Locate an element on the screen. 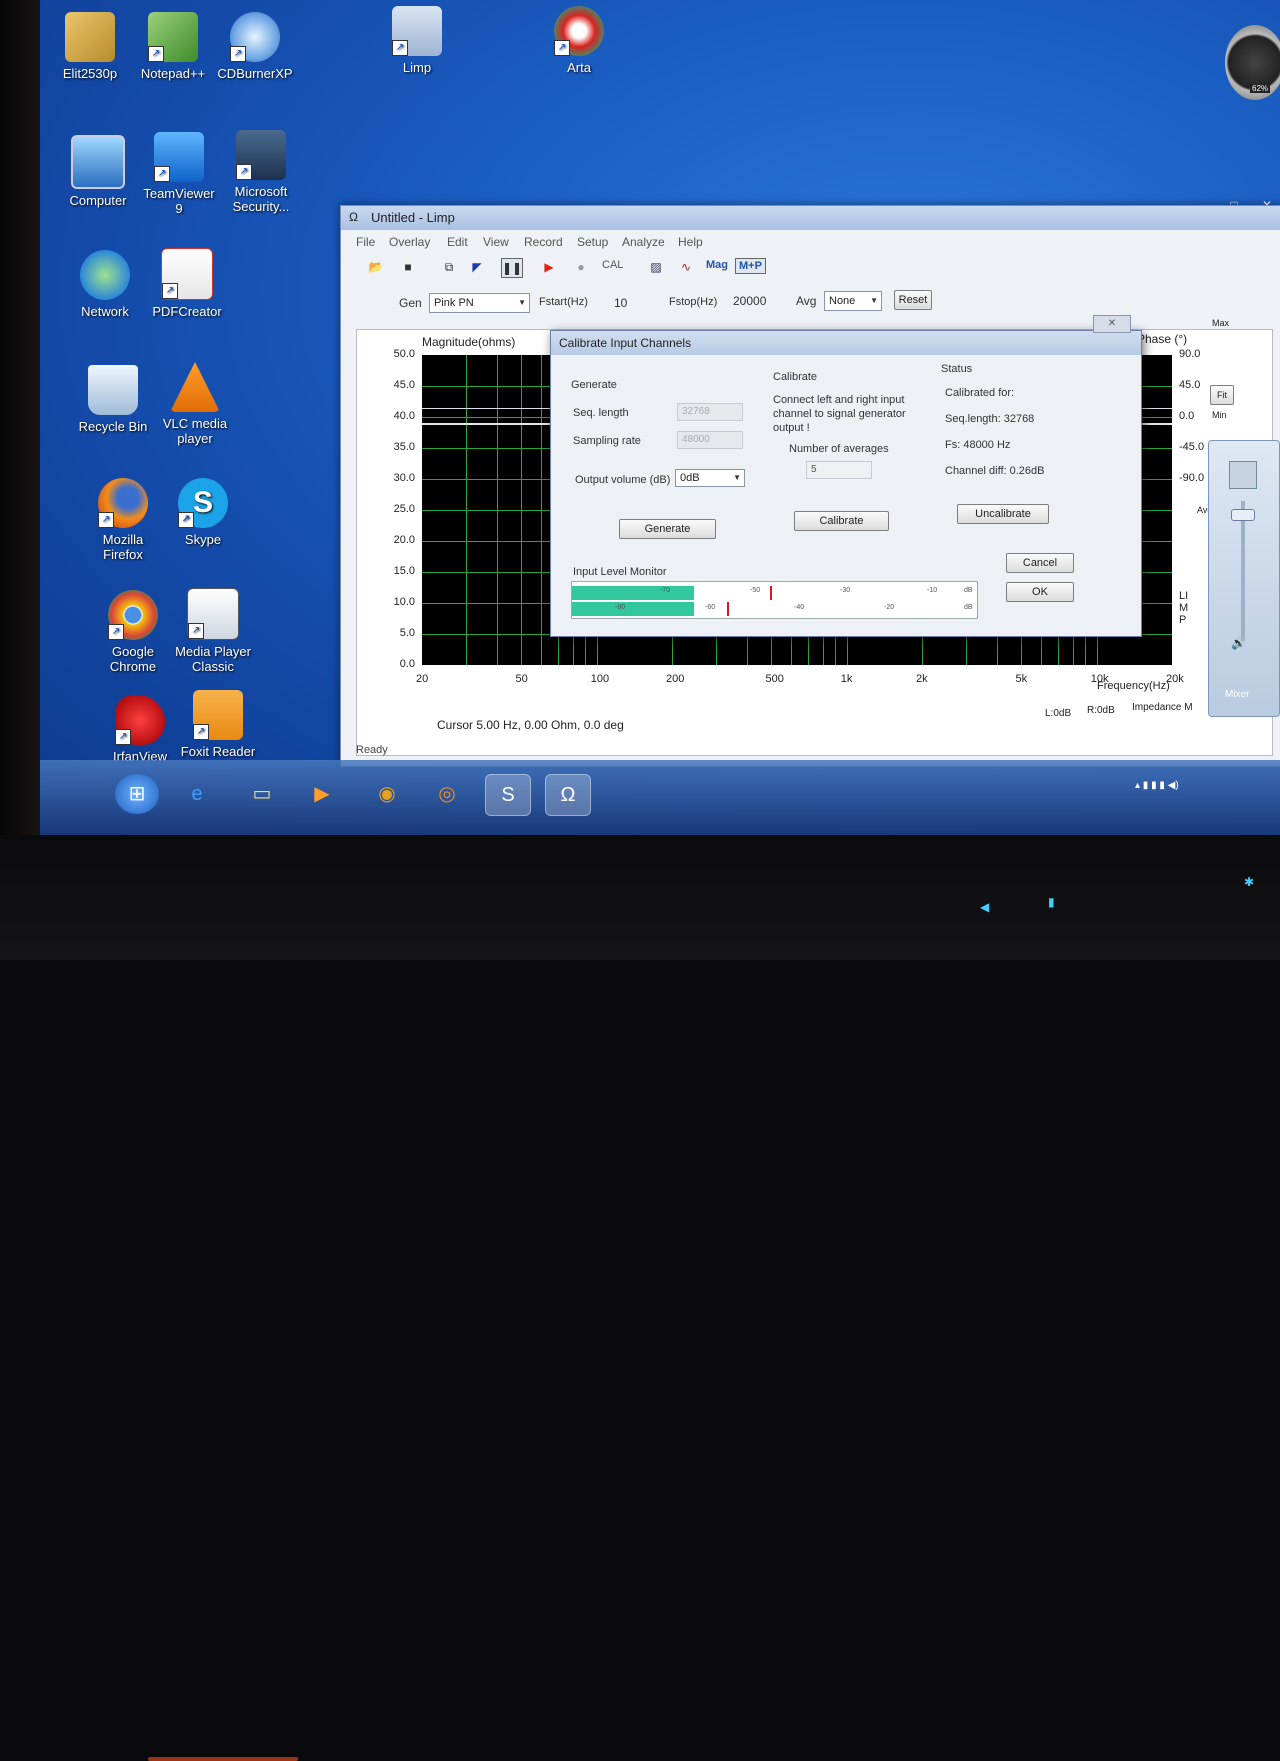 This screenshot has height=1761, width=1280. taskbar-media: ▶ is located at coordinates (322, 794).